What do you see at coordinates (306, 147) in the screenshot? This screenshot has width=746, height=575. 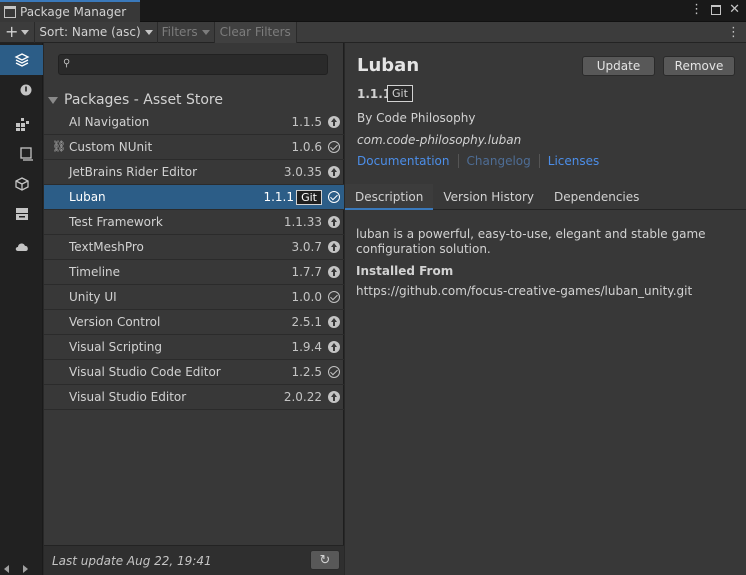 I see `package-version: 1.0.6` at bounding box center [306, 147].